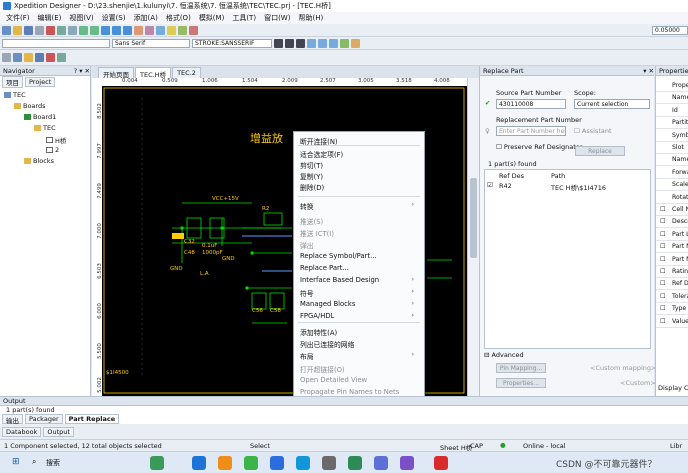  What do you see at coordinates (672, 136) in the screenshot?
I see `property-row: Symb` at bounding box center [672, 136].